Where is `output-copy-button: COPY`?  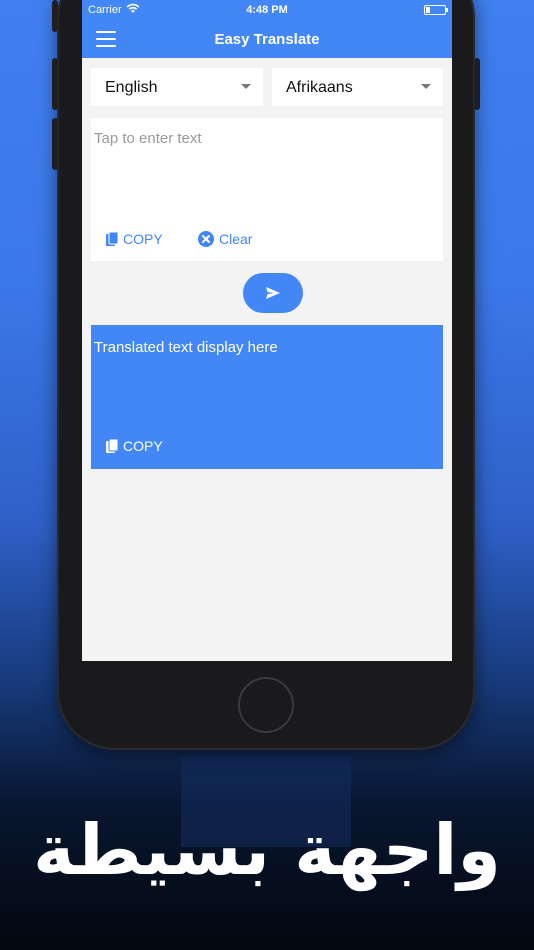
output-copy-button: COPY is located at coordinates (134, 446).